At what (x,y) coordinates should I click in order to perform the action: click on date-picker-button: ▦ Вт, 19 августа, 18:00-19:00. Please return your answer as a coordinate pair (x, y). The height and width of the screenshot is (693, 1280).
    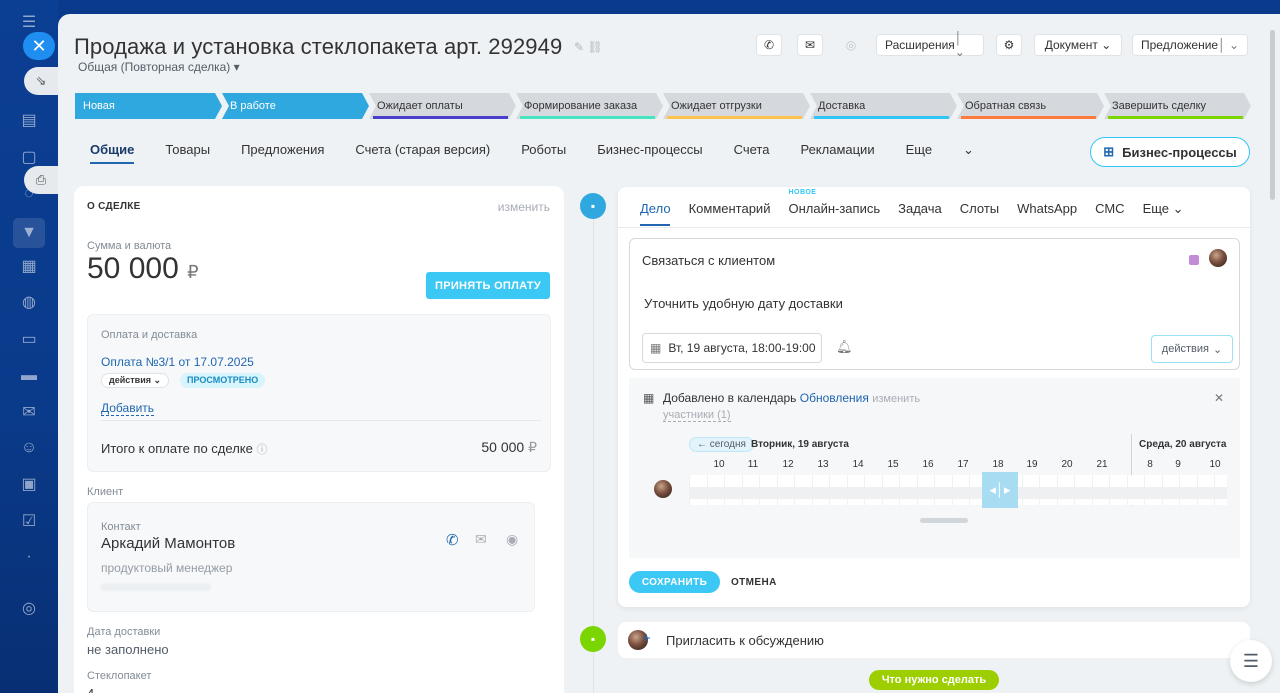
    Looking at the image, I should click on (732, 348).